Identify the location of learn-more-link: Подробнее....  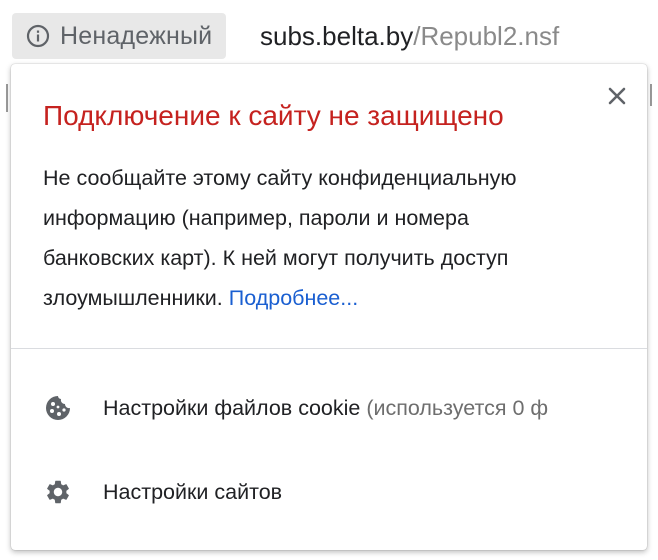
(293, 298).